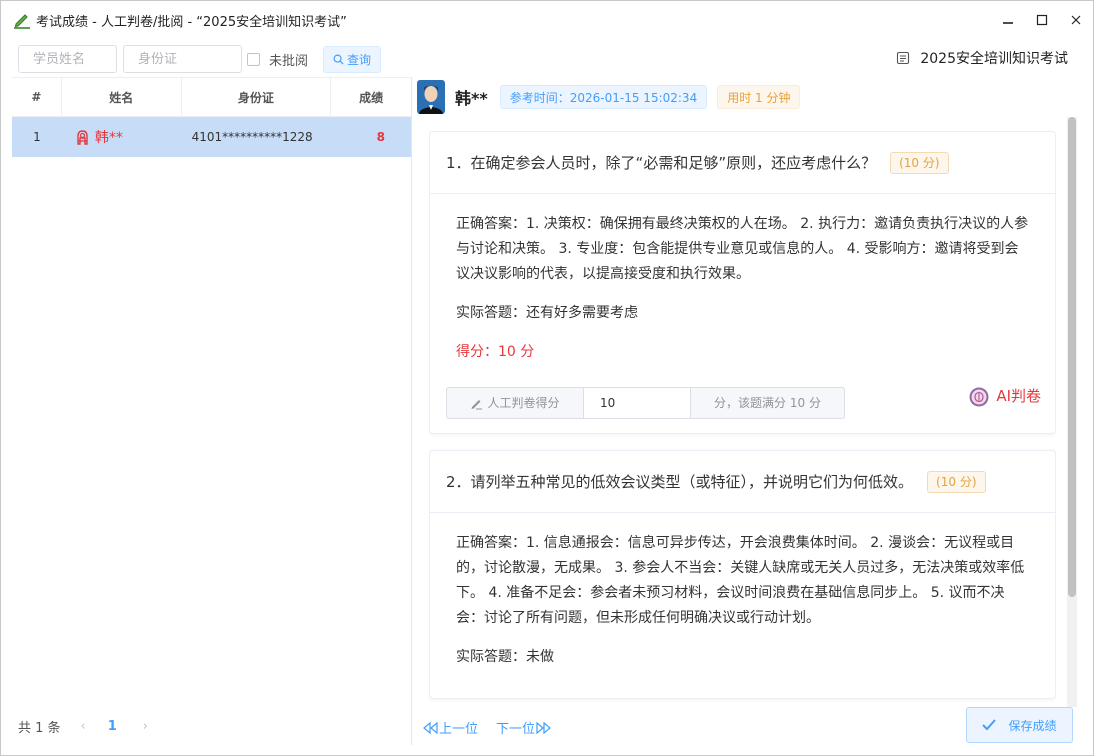 The height and width of the screenshot is (756, 1094). I want to click on unreviewed-checkbox, so click(253, 59).